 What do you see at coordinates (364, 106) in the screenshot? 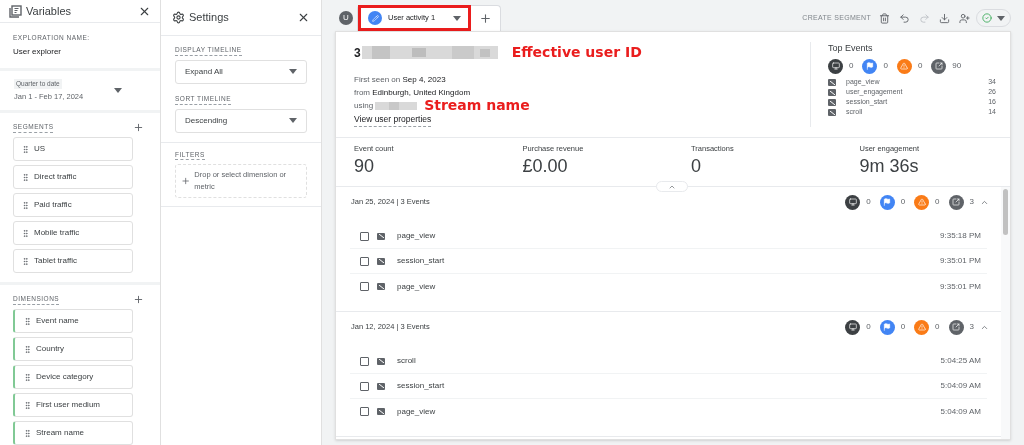
I see `using-text: using` at bounding box center [364, 106].